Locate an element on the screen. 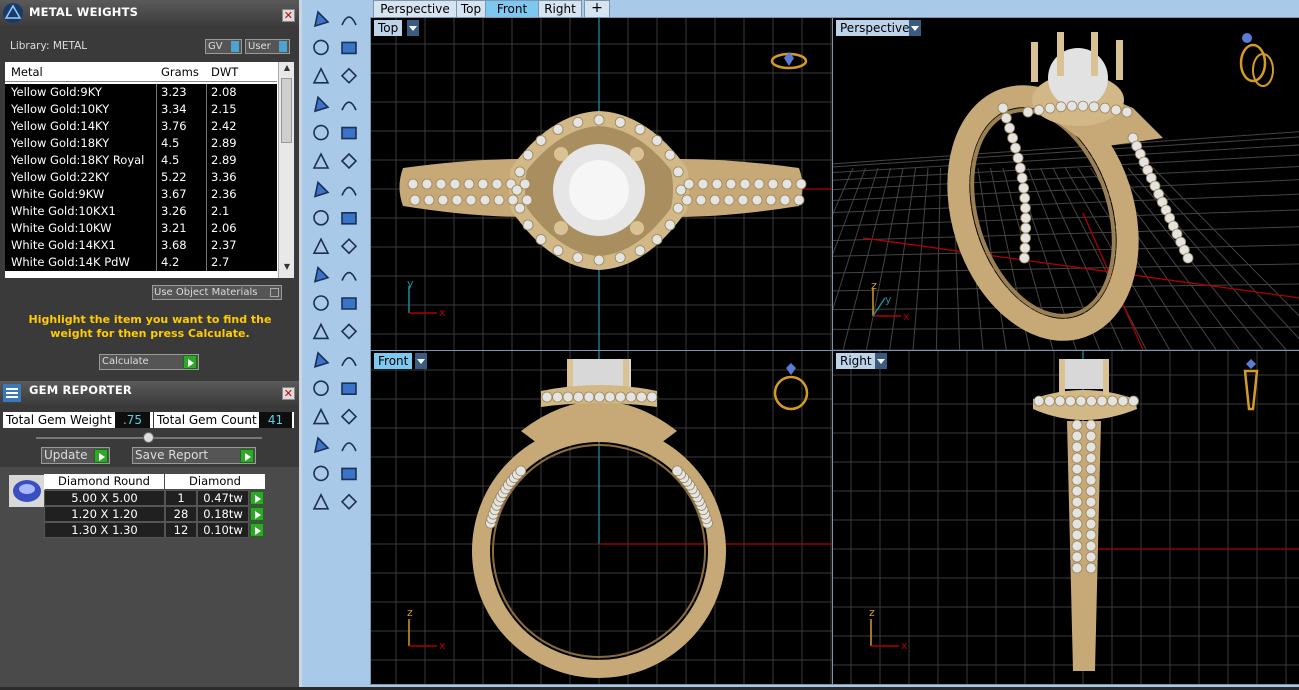  add-tab-icon: + is located at coordinates (597, 9).